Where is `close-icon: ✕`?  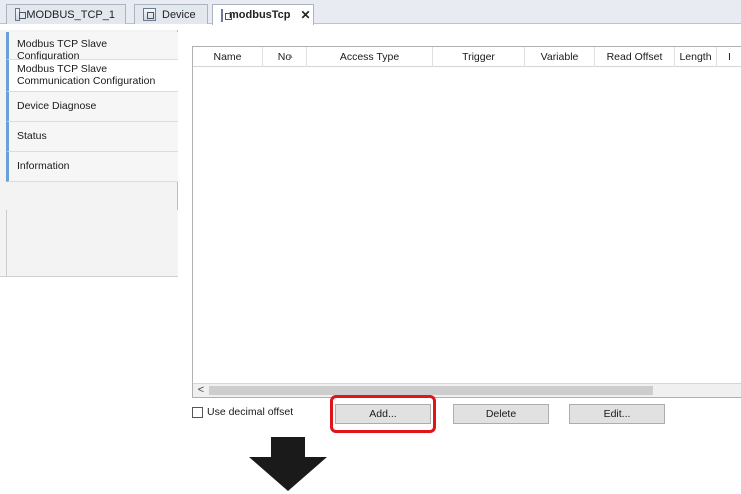
close-icon: ✕ is located at coordinates (306, 15).